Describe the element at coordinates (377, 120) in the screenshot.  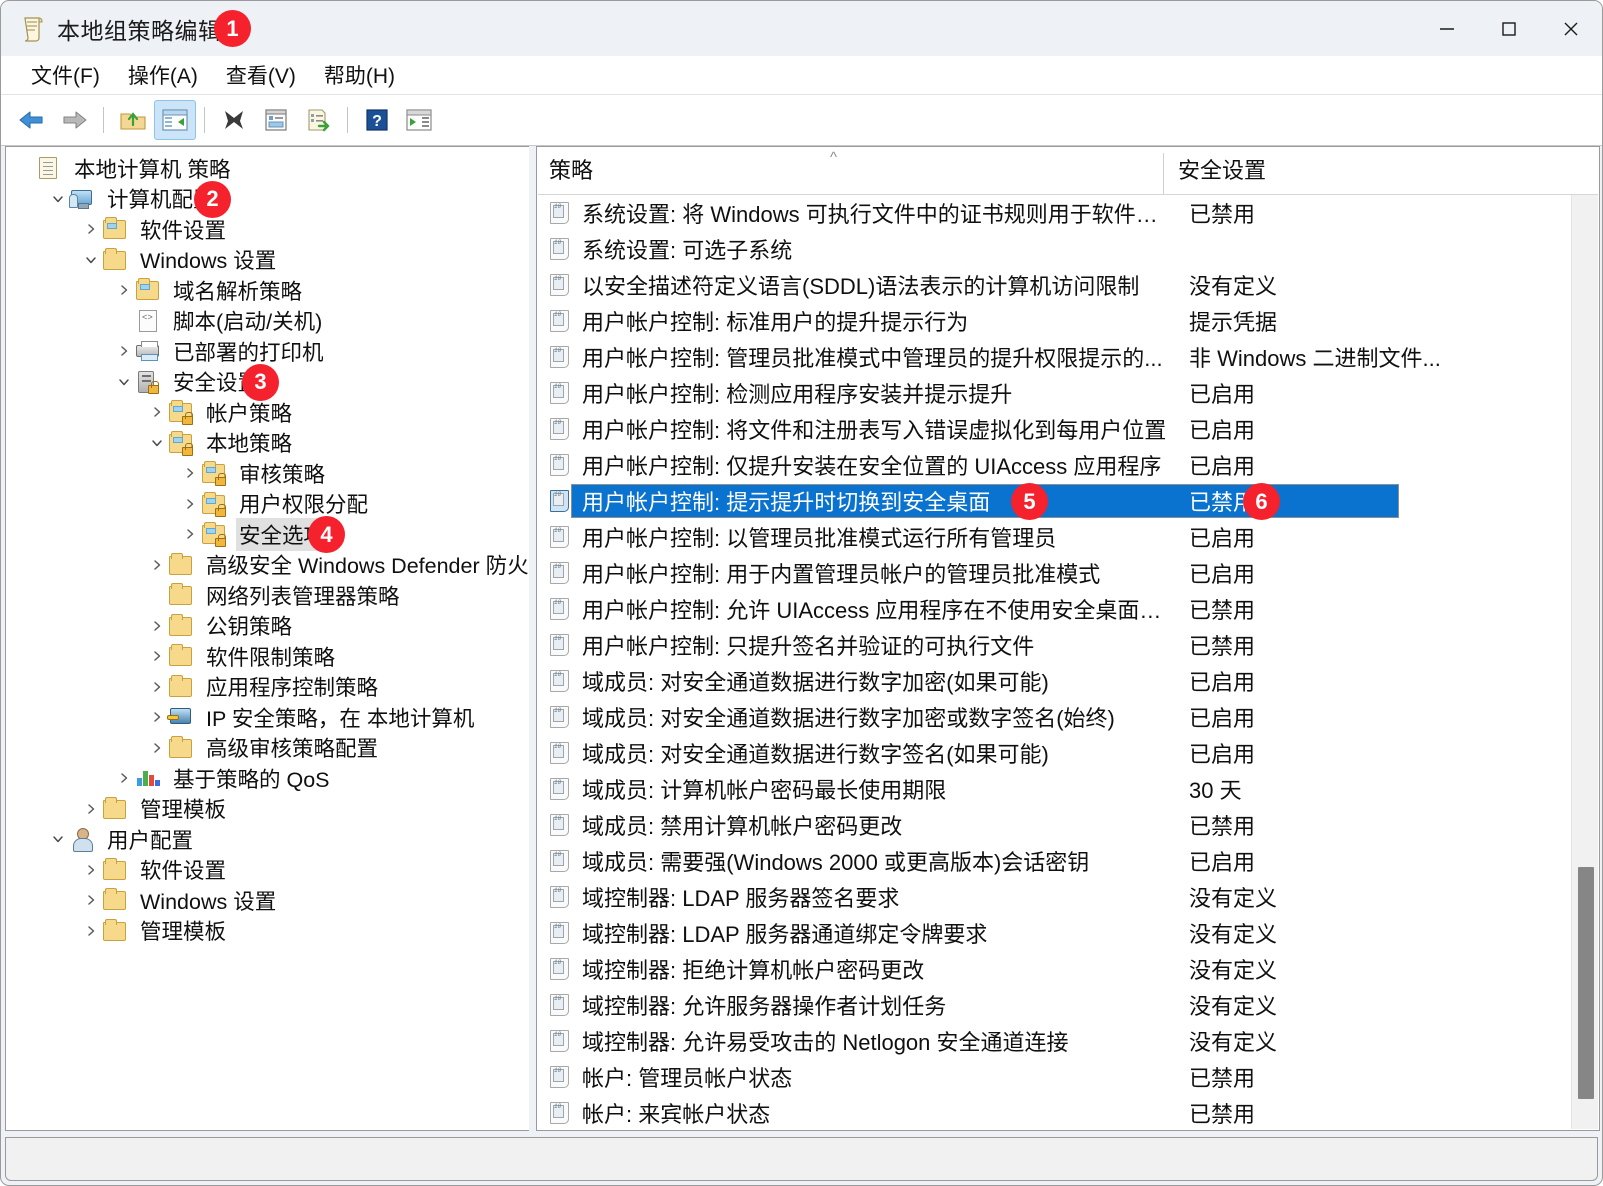
I see `help-icon: ?` at that location.